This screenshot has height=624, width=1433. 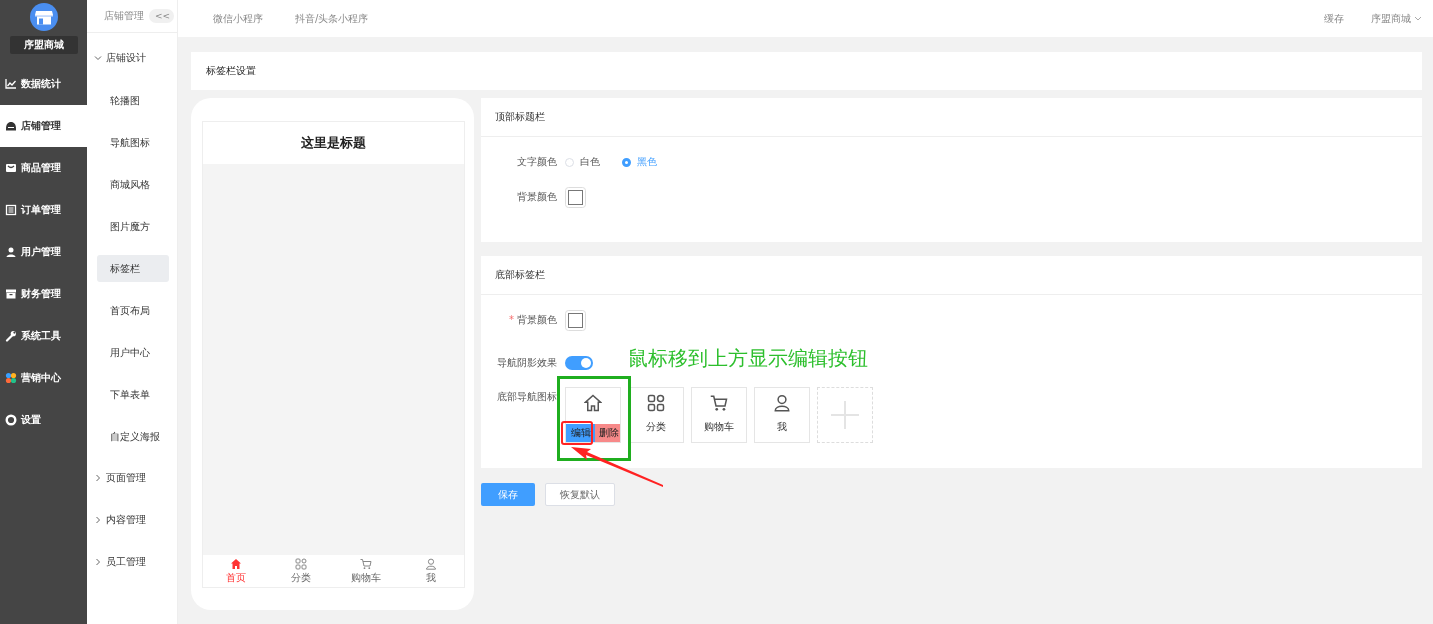 What do you see at coordinates (951, 275) in the screenshot?
I see `panel-title: 底部标签栏` at bounding box center [951, 275].